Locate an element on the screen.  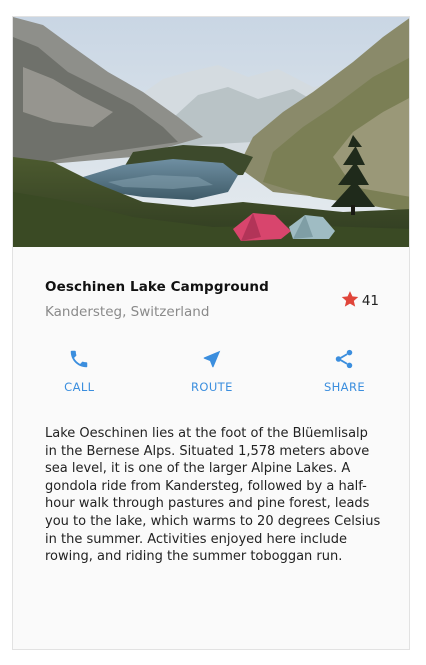
place-location: Kandersteg, Switzerland is located at coordinates (127, 312).